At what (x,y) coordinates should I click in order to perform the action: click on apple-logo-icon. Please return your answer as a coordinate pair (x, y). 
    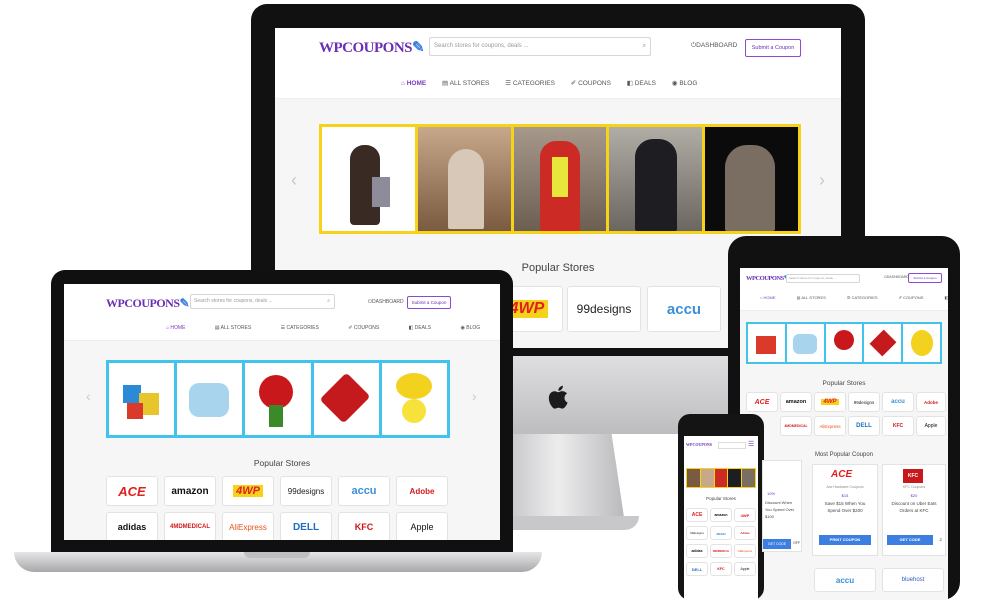
    Looking at the image, I should click on (559, 397).